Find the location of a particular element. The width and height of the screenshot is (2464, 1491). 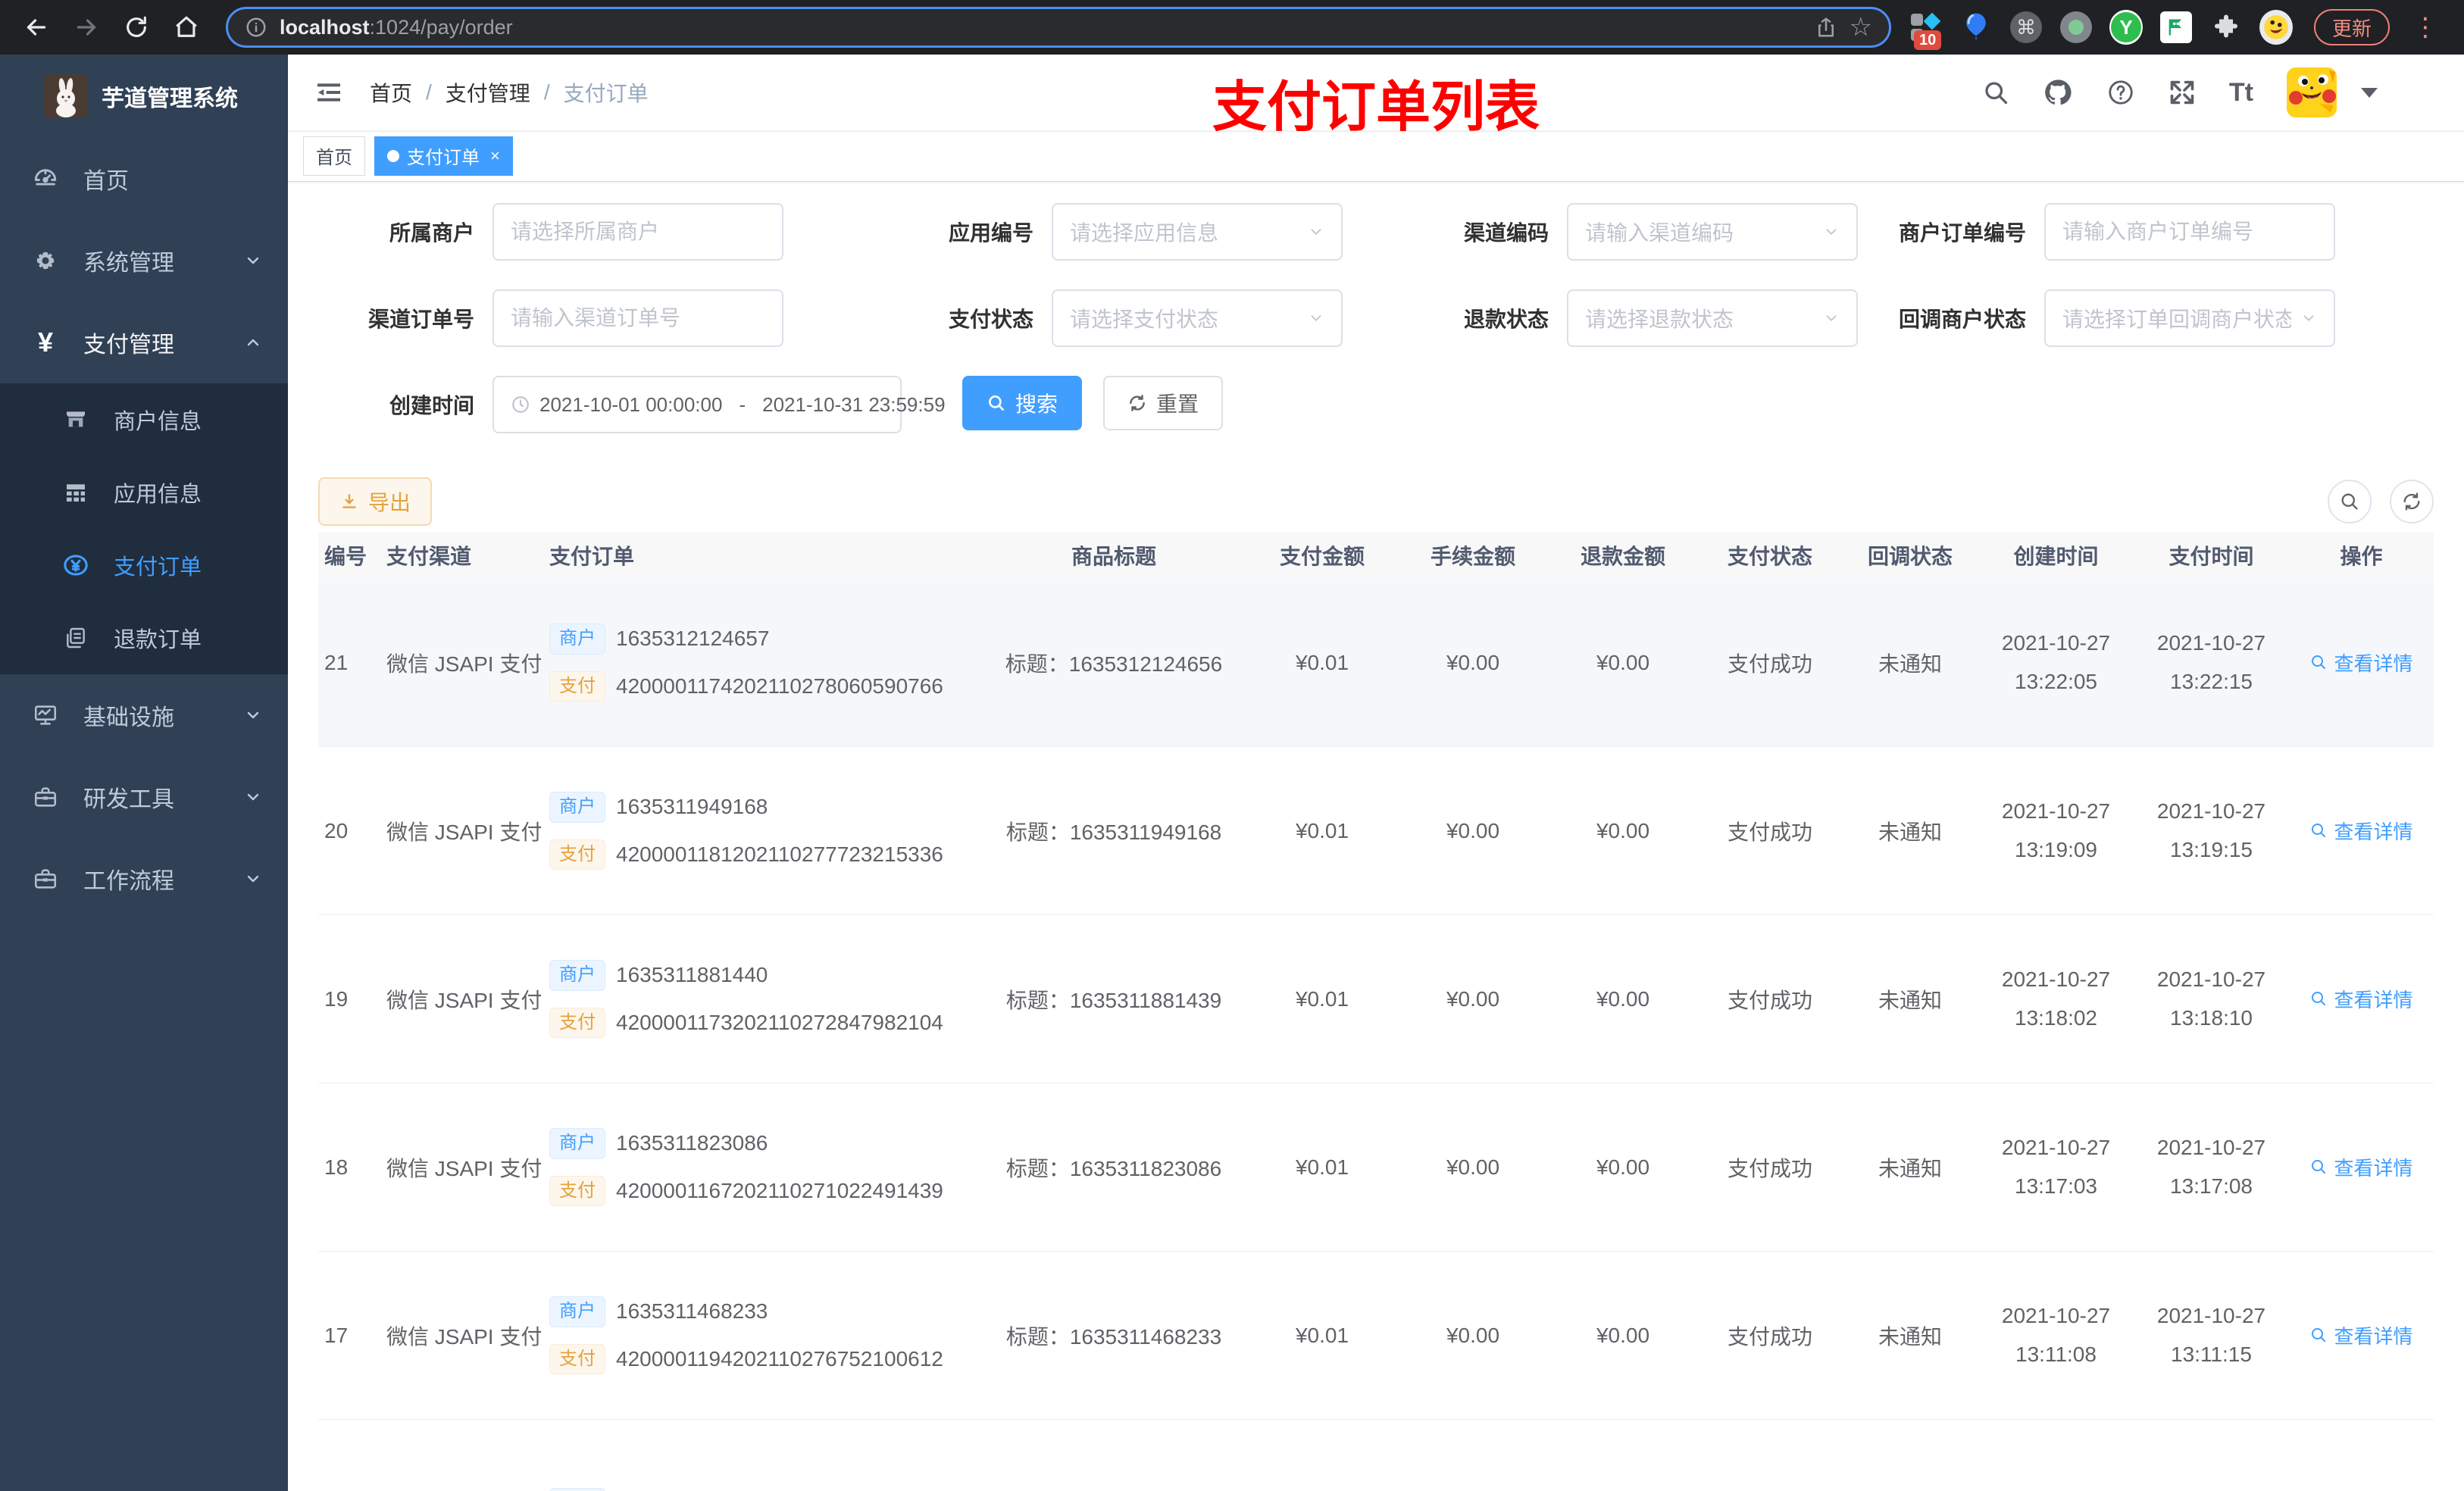

sidebar-item-label: 研发工具 is located at coordinates (128, 799).